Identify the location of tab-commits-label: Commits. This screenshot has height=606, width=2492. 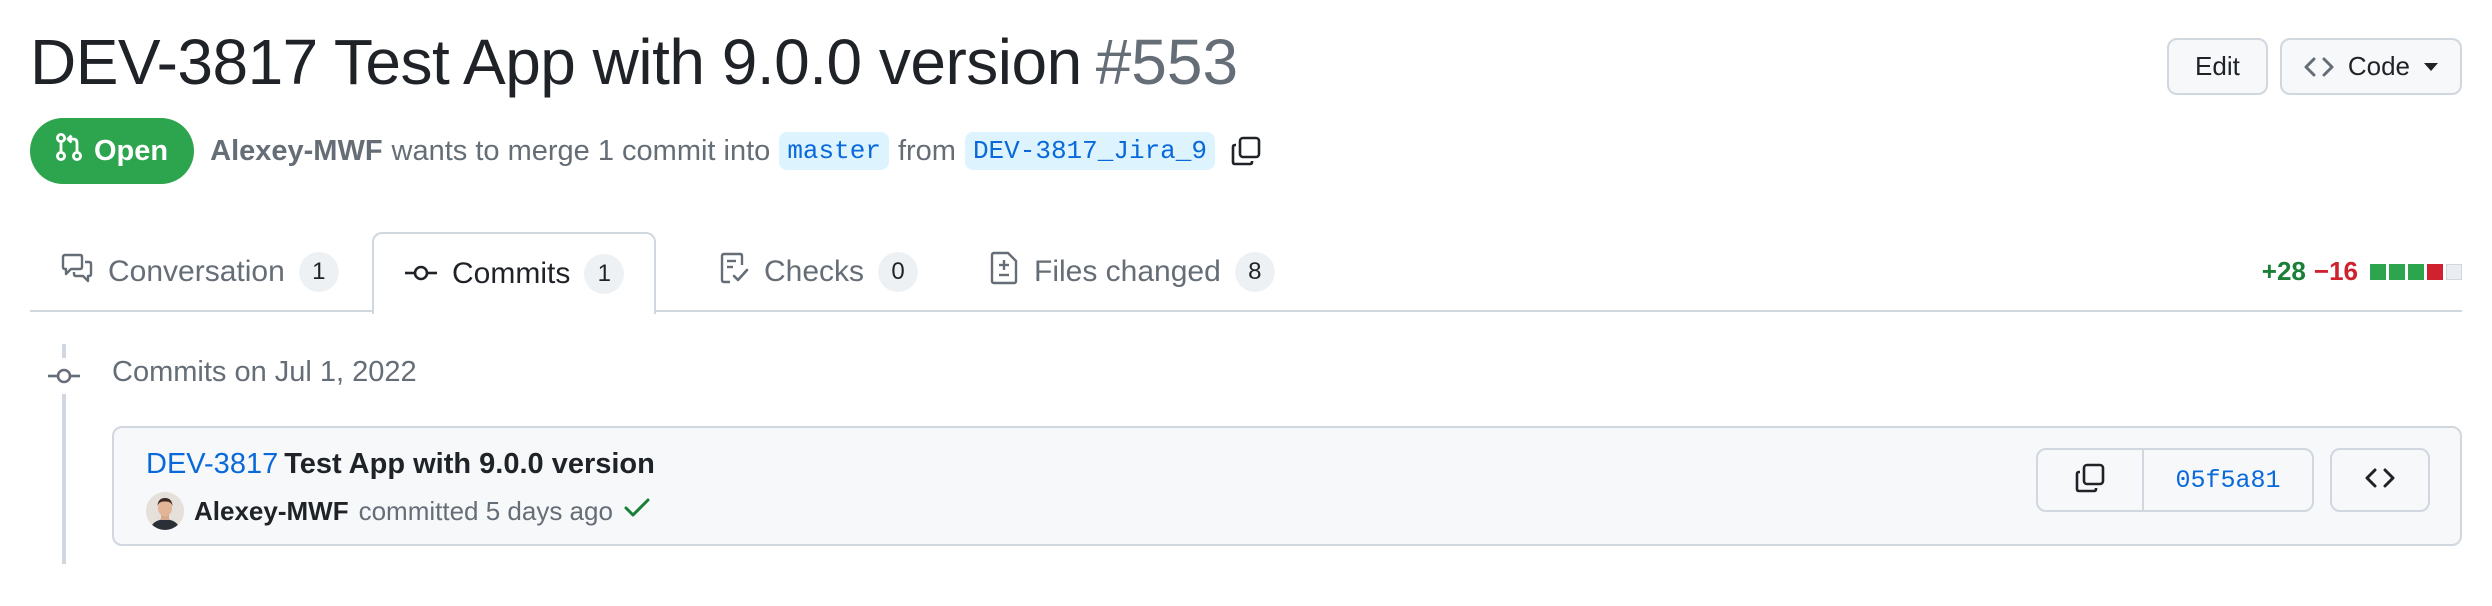
(511, 273).